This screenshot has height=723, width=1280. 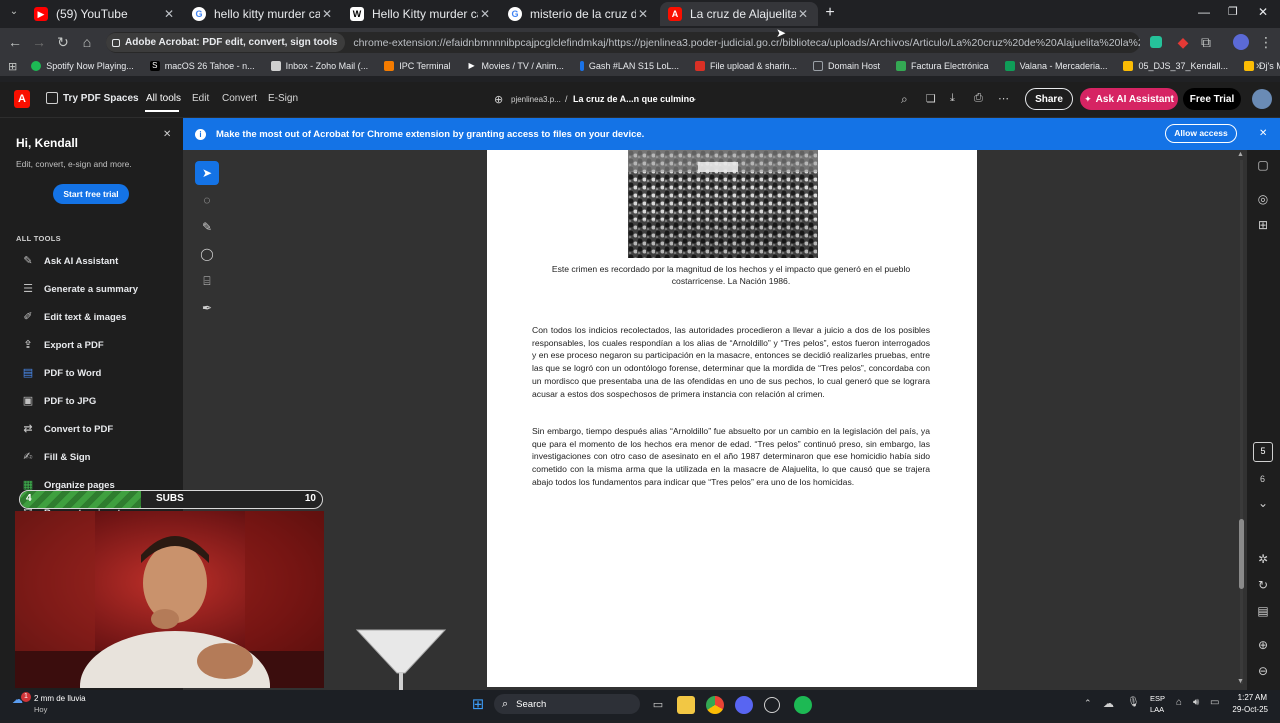 What do you see at coordinates (952, 98) in the screenshot?
I see `download-icon: ⤓` at bounding box center [952, 98].